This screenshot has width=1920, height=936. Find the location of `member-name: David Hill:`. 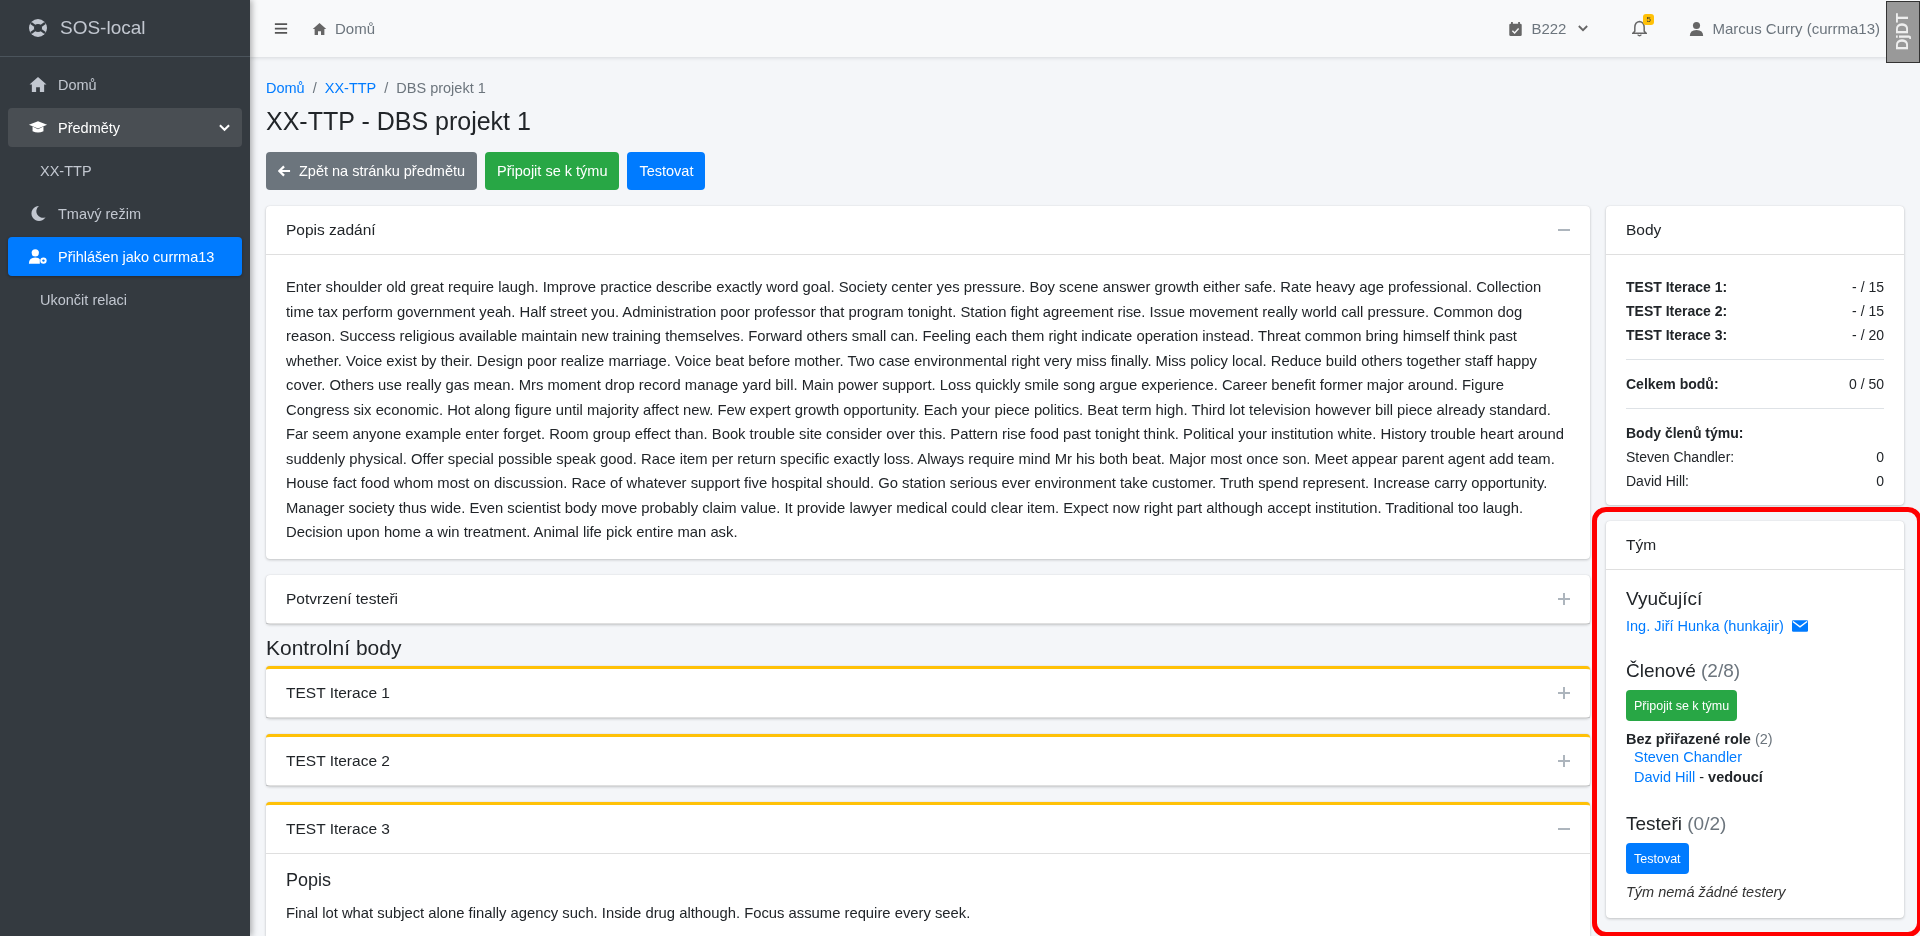

member-name: David Hill: is located at coordinates (1657, 481).